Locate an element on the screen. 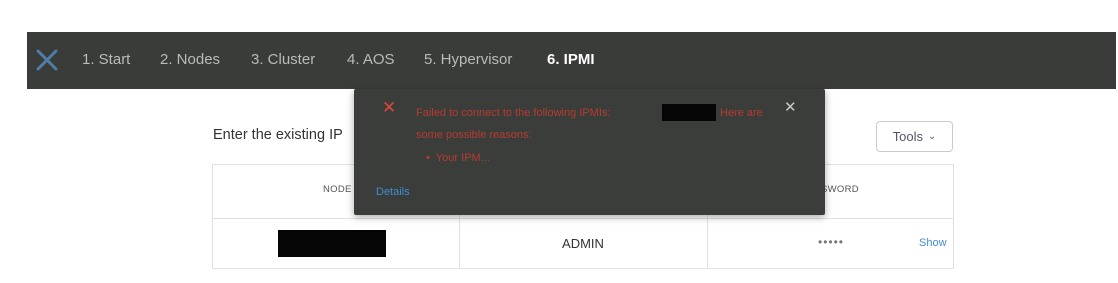 The width and height of the screenshot is (1118, 283). password-cell: ••••• is located at coordinates (831, 242).